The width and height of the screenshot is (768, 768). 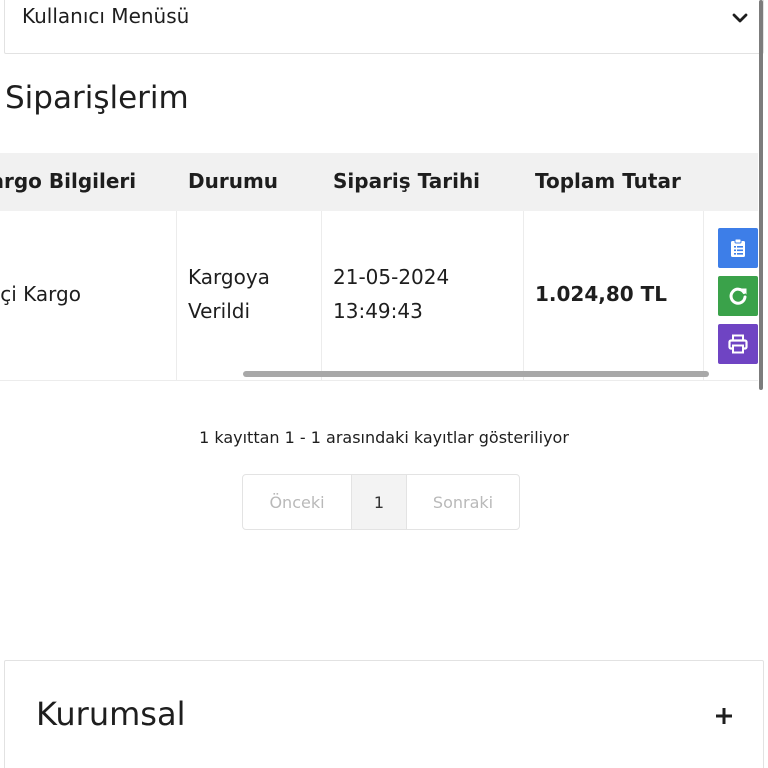 I want to click on cell-date: 21-05-2024, so click(x=391, y=277).